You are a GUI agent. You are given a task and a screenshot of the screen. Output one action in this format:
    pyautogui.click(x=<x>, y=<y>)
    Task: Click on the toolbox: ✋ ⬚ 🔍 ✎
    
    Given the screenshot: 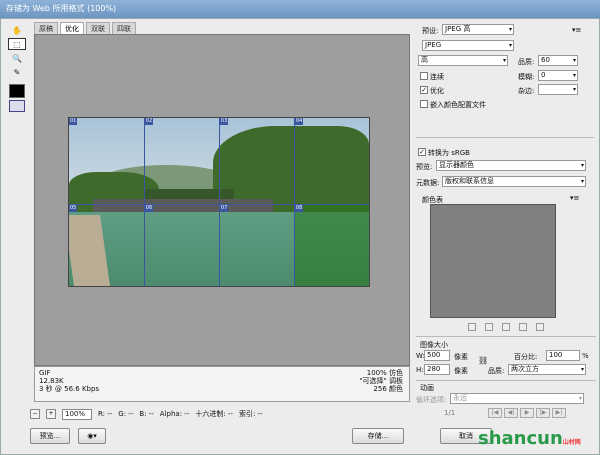 What is the action you would take?
    pyautogui.click(x=17, y=67)
    